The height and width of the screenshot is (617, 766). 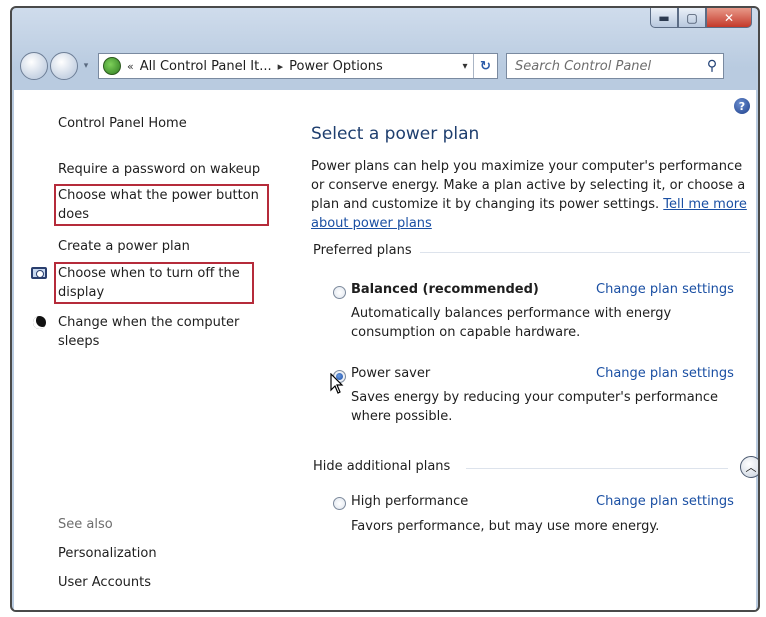 What do you see at coordinates (445, 289) in the screenshot?
I see `balanced-plan-name: Balanced (recommended)` at bounding box center [445, 289].